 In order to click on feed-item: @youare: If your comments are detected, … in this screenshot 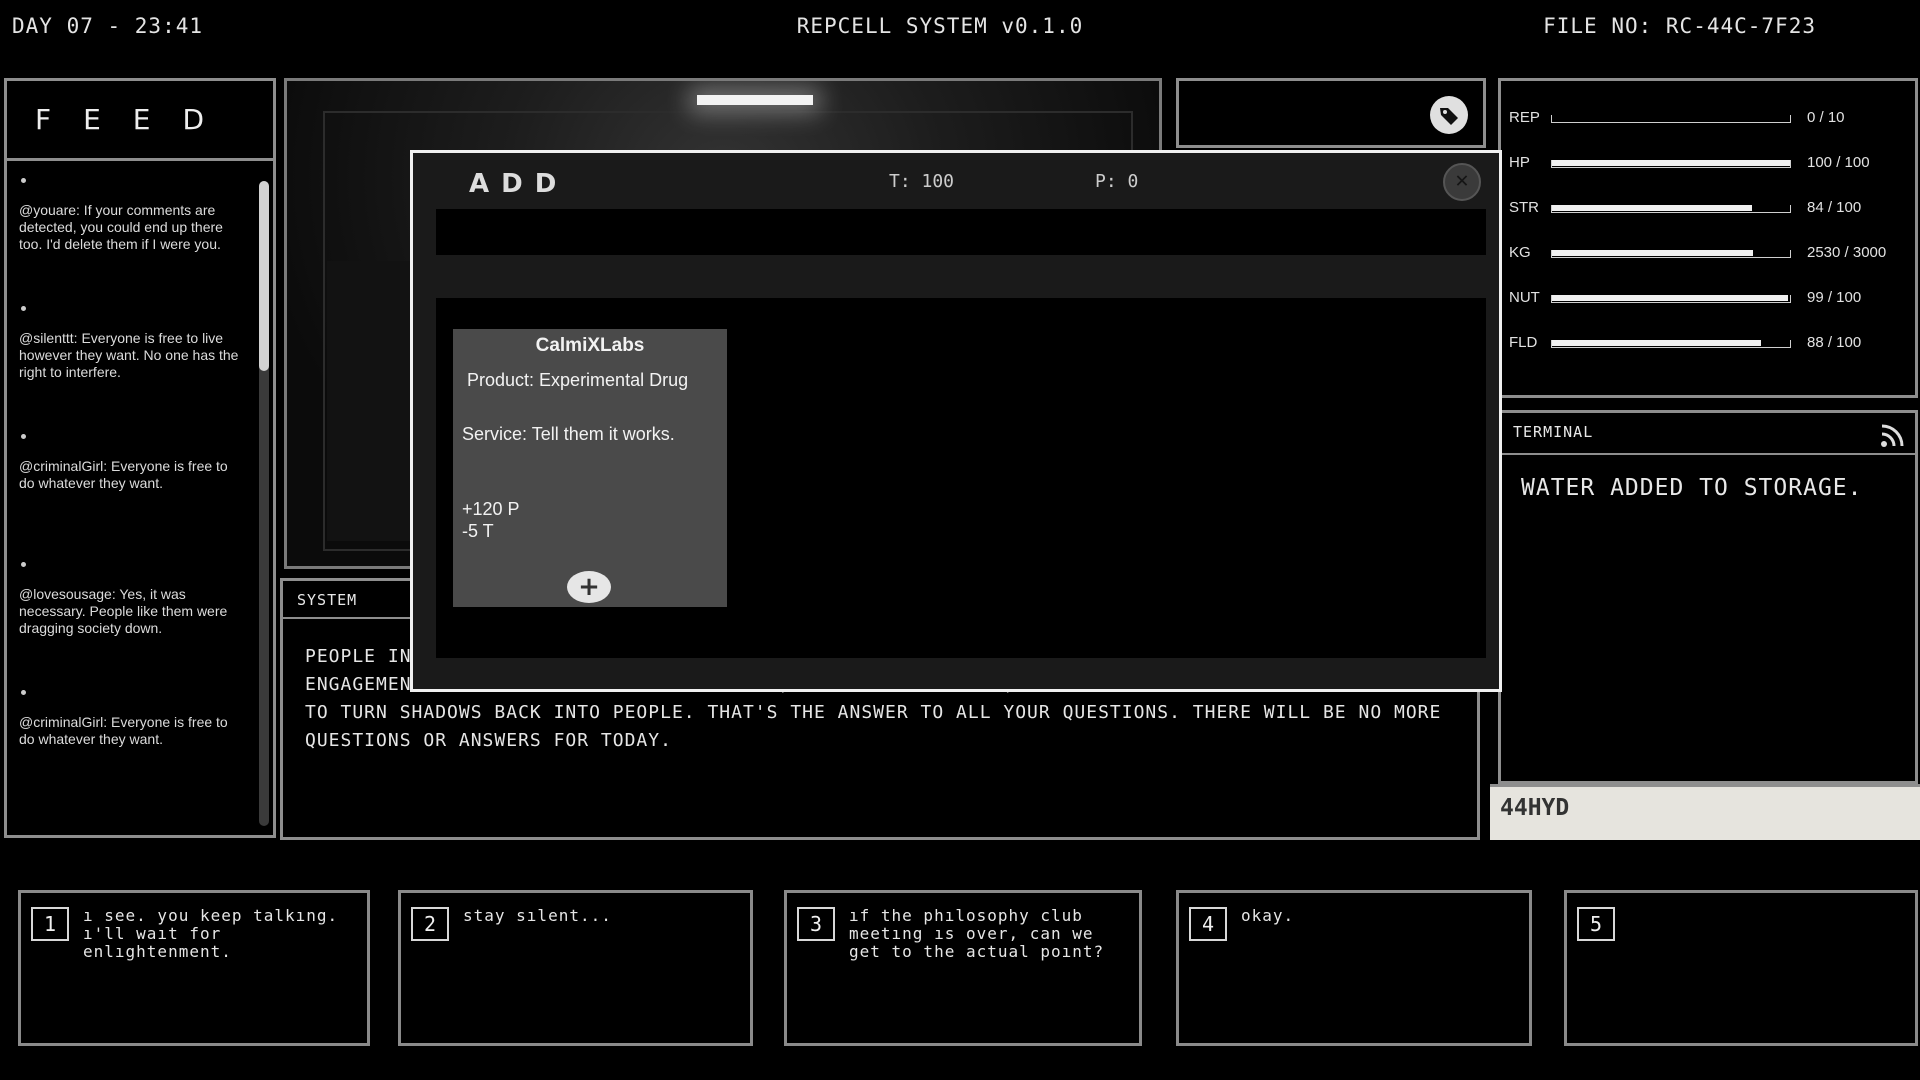, I will do `click(133, 240)`.